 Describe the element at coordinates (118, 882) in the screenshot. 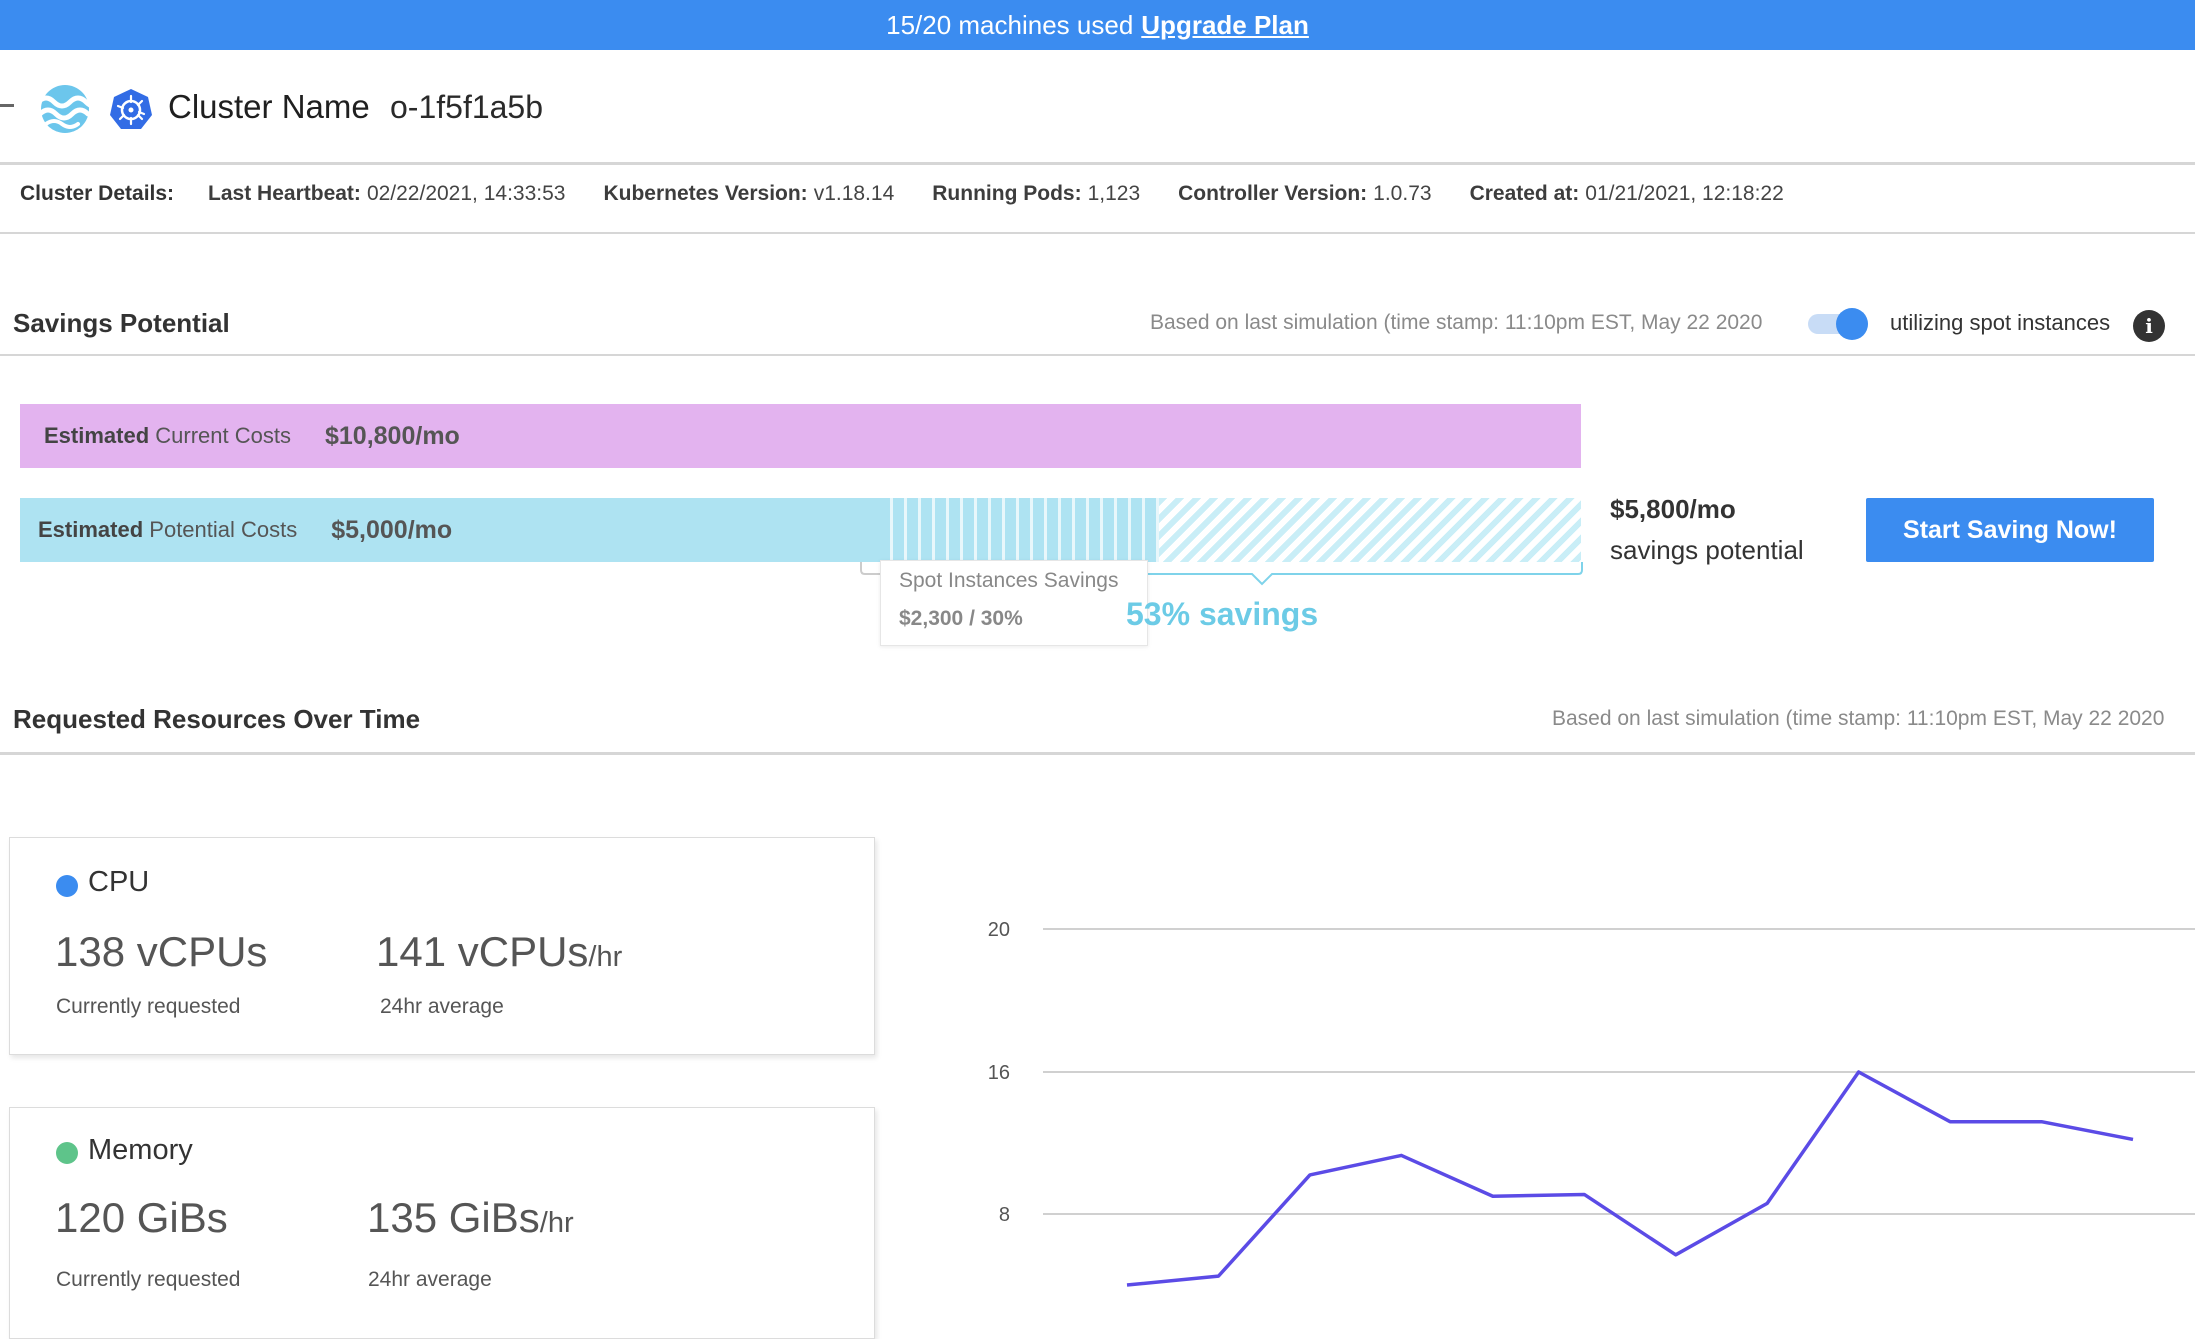

I see `cpu-title: CPU` at that location.